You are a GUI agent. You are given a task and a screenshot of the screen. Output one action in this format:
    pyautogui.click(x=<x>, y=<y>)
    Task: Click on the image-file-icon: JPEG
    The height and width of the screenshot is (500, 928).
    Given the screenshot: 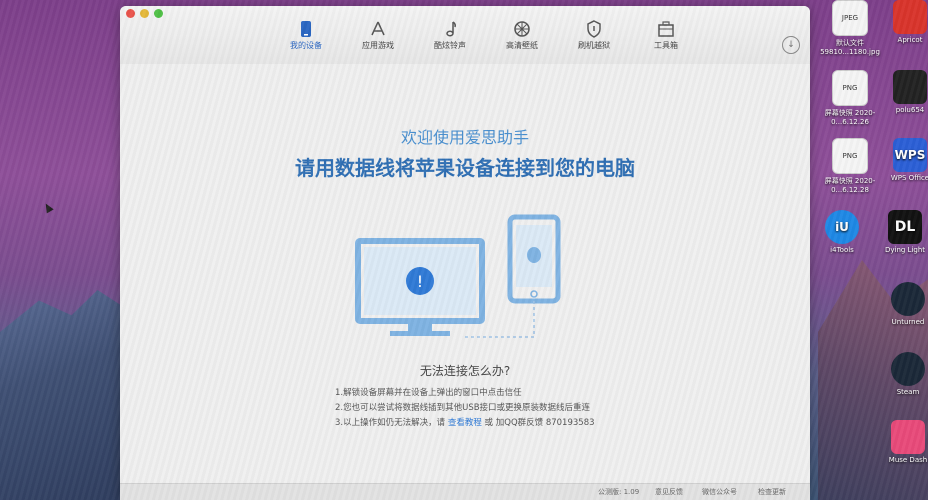 What is the action you would take?
    pyautogui.click(x=850, y=18)
    